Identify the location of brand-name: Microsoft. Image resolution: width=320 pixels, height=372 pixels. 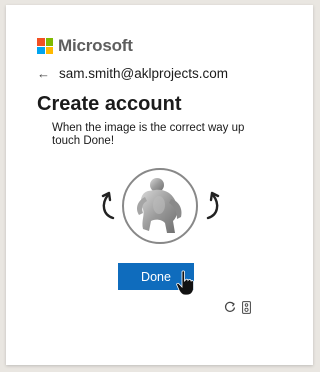
(95, 45).